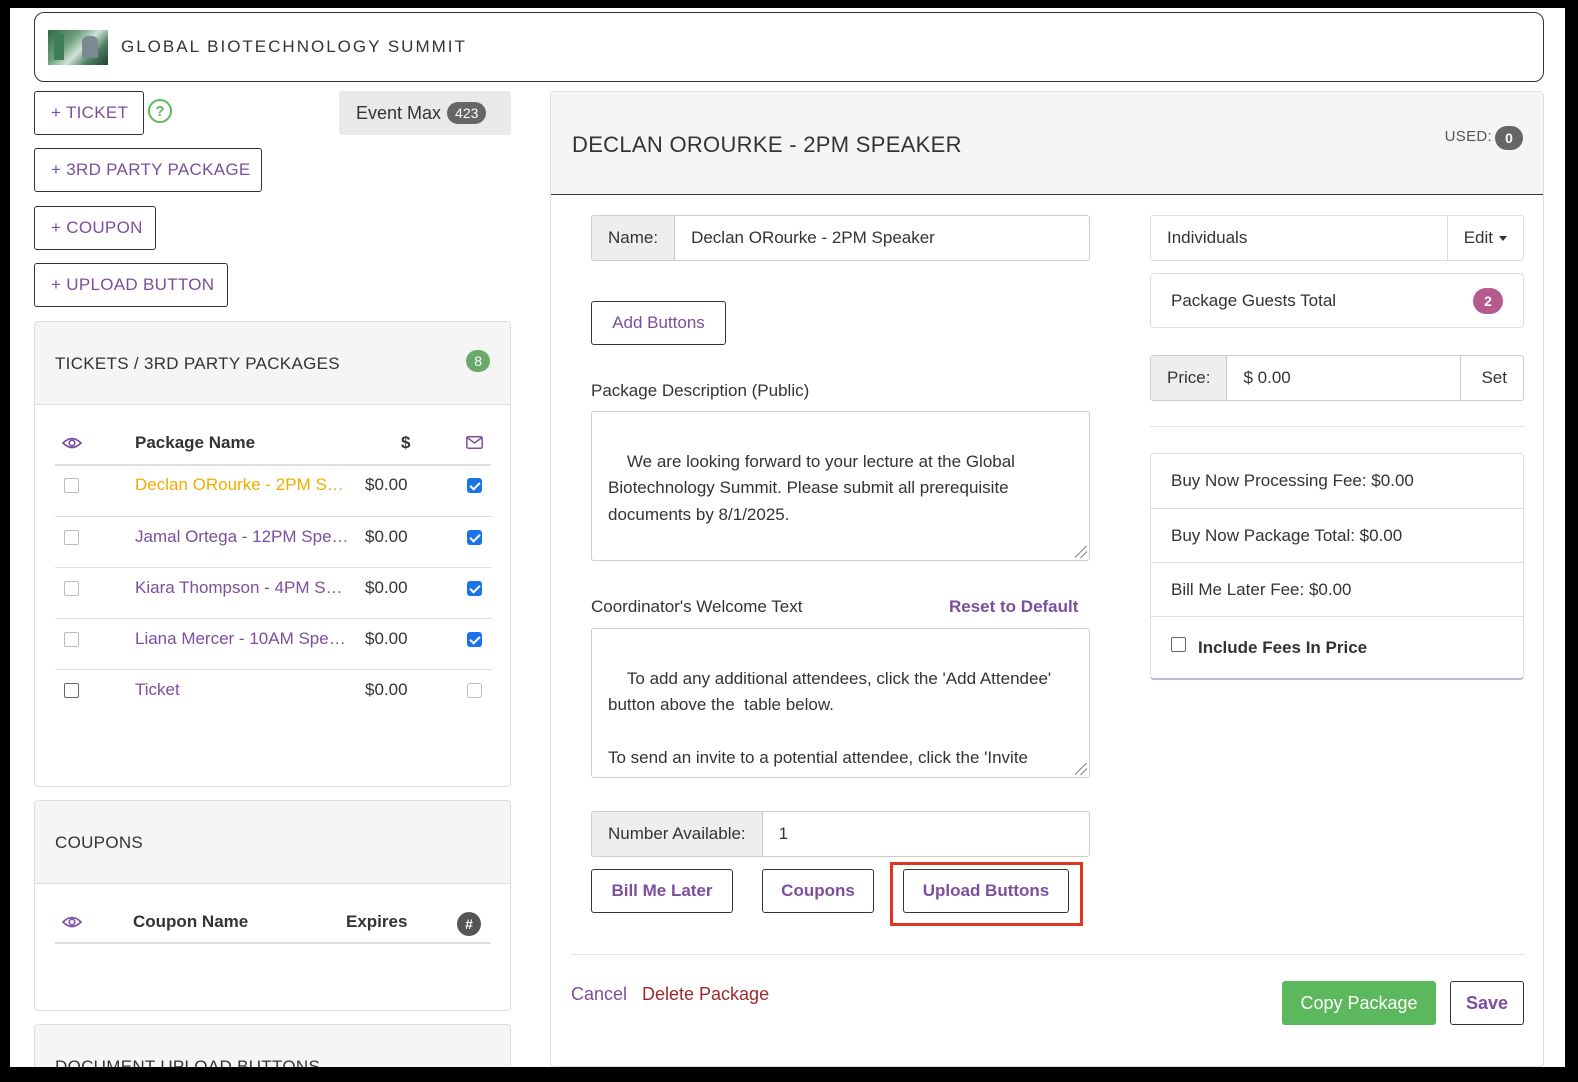  I want to click on package-name: Jamal Ortega - 12PM Speaker, so click(243, 537).